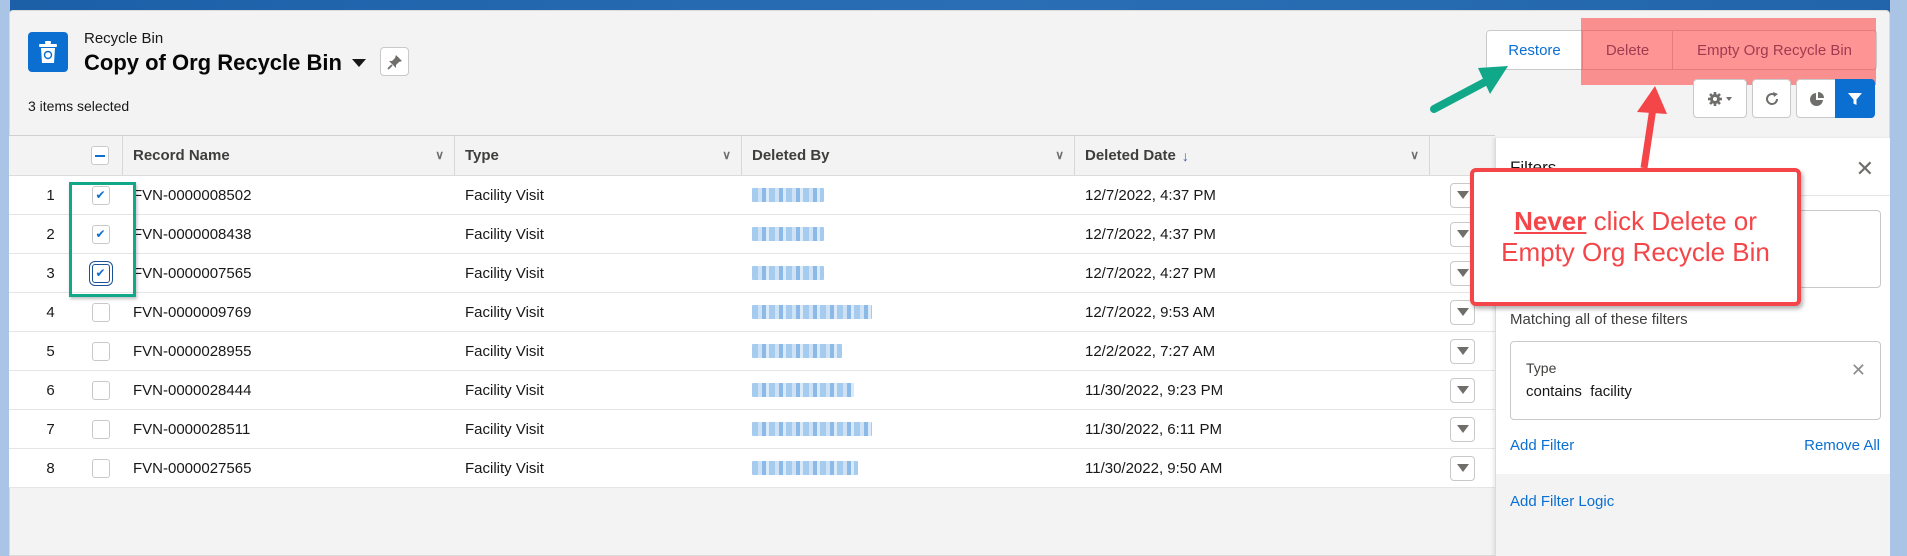  I want to click on checkmark-icon: ✔, so click(100, 234).